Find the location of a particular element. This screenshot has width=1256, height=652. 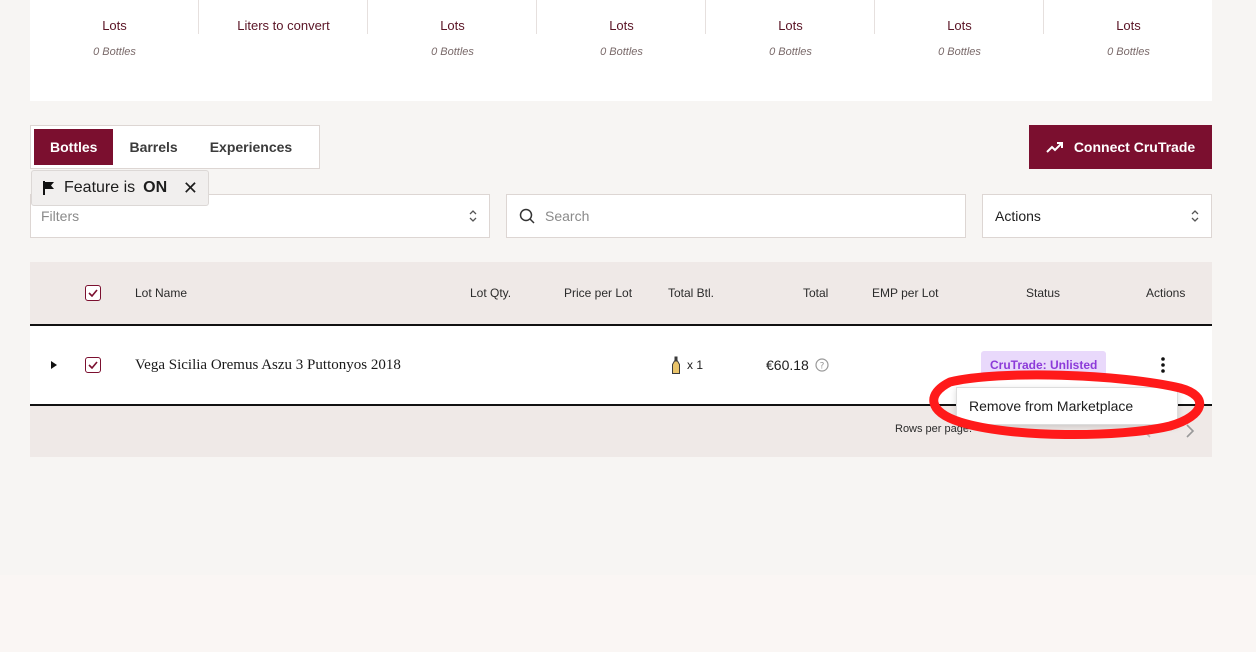

next-page-icon is located at coordinates (1190, 432).